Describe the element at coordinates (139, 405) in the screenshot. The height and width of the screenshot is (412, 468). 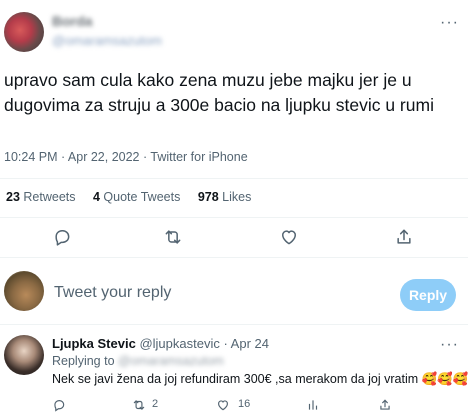
I see `reply-retweet-icon` at that location.